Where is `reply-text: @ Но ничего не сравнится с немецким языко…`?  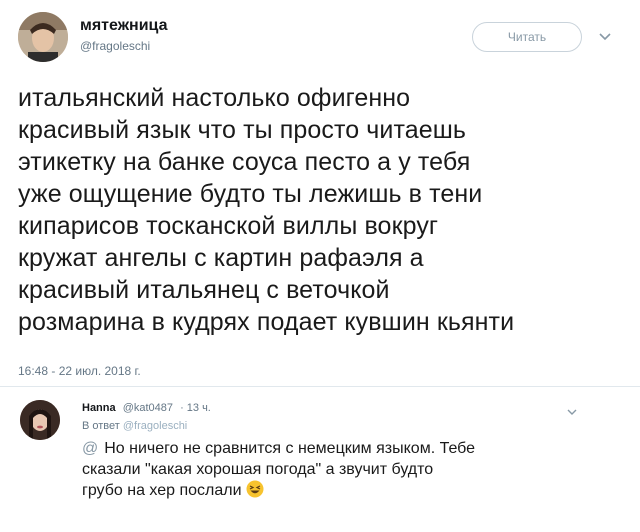 reply-text: @ Но ничего не сравнится с немецким языко… is located at coordinates (342, 469).